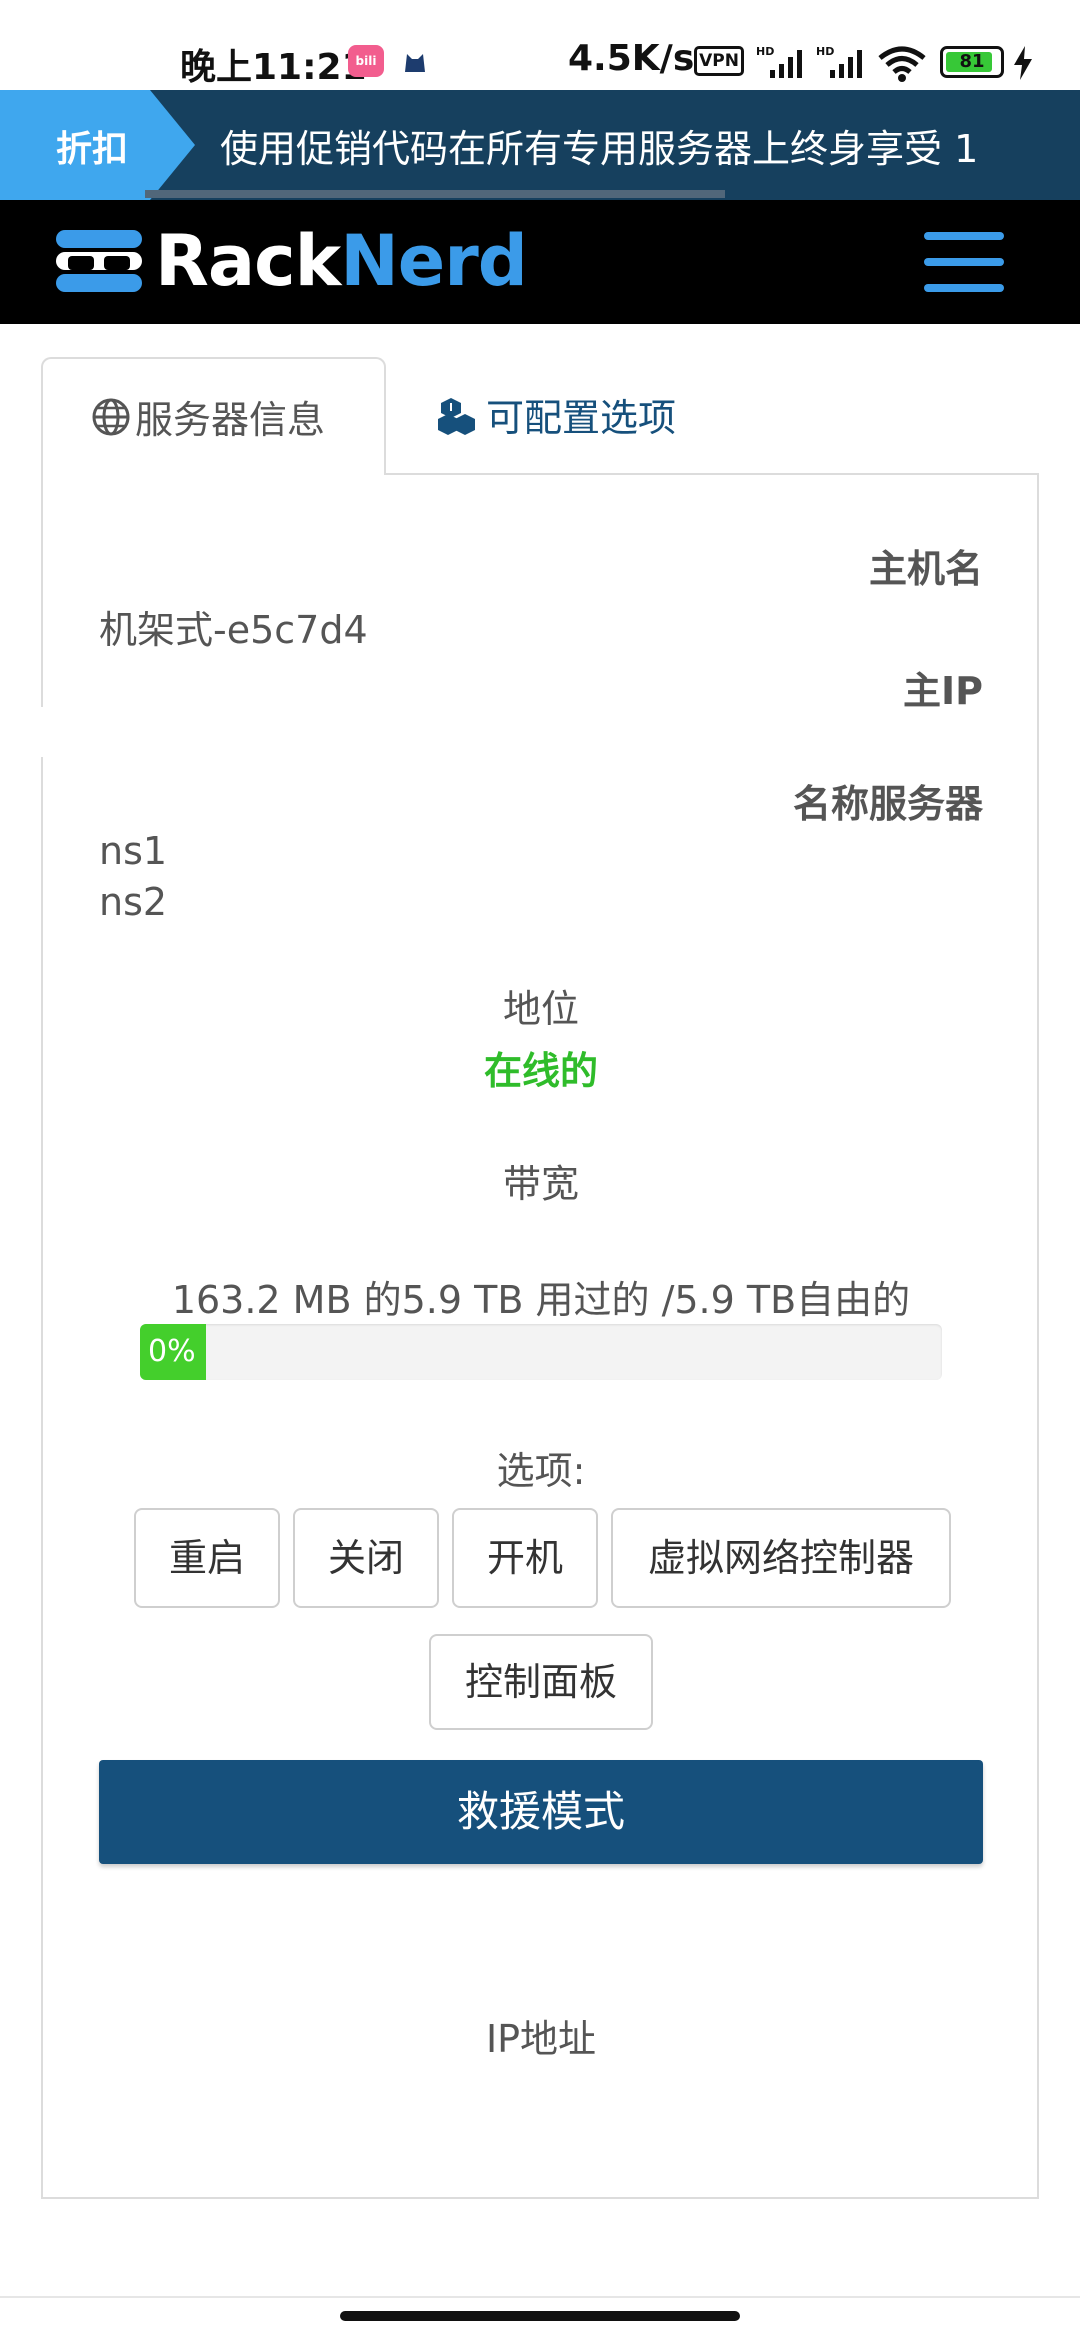 This screenshot has height=2340, width=1080. What do you see at coordinates (541, 1352) in the screenshot?
I see `bandwidth-progress-bar: 0%` at bounding box center [541, 1352].